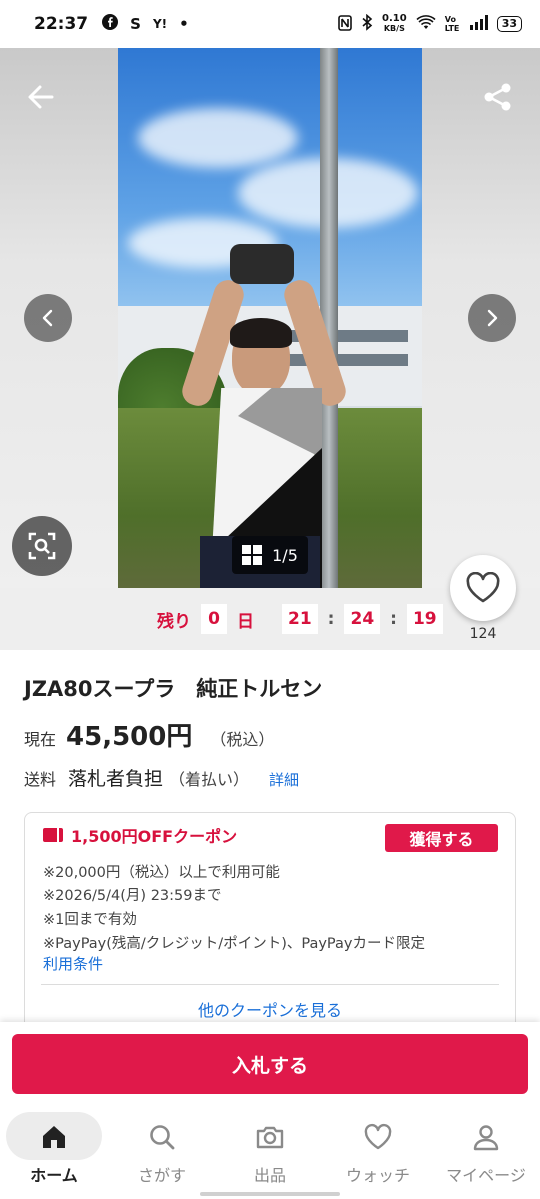 The width and height of the screenshot is (540, 1199). Describe the element at coordinates (483, 634) in the screenshot. I see `watch-count: 124` at that location.